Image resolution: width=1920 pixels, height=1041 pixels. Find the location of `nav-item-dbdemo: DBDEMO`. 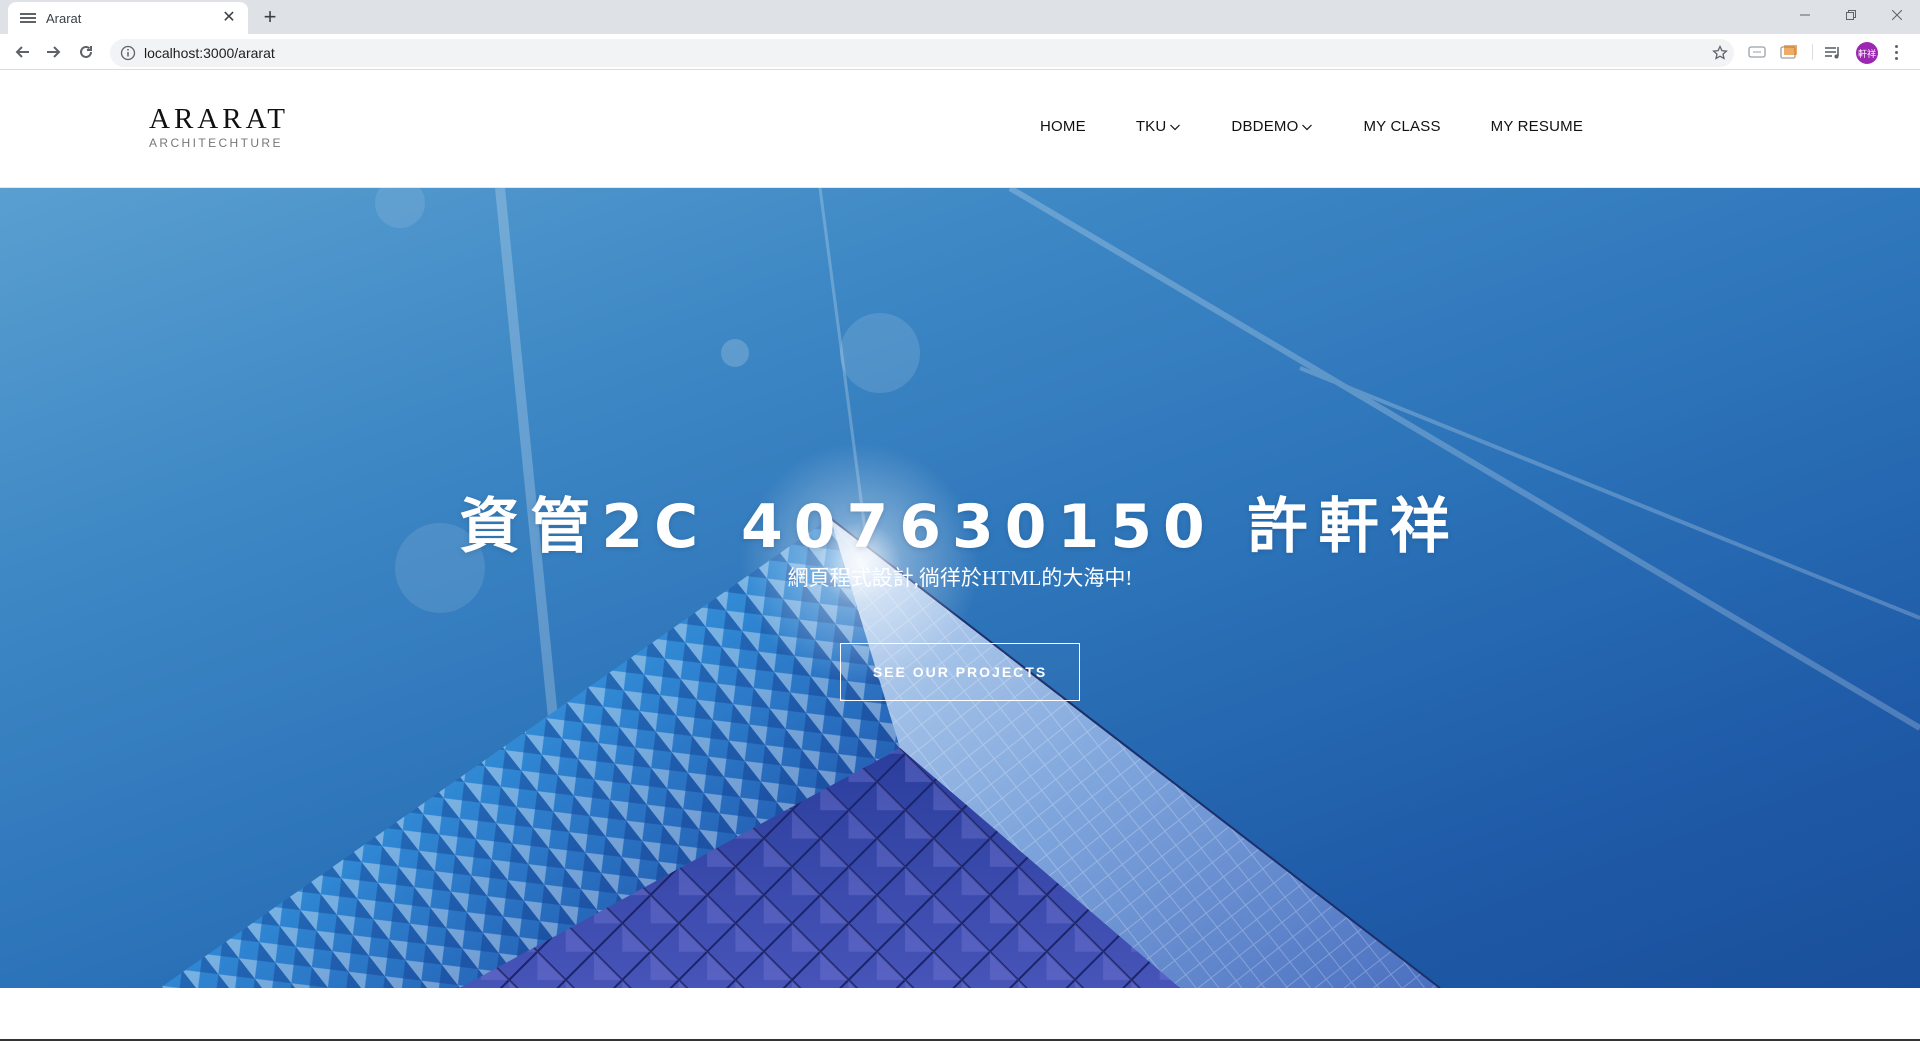

nav-item-dbdemo: DBDEMO is located at coordinates (1272, 126).